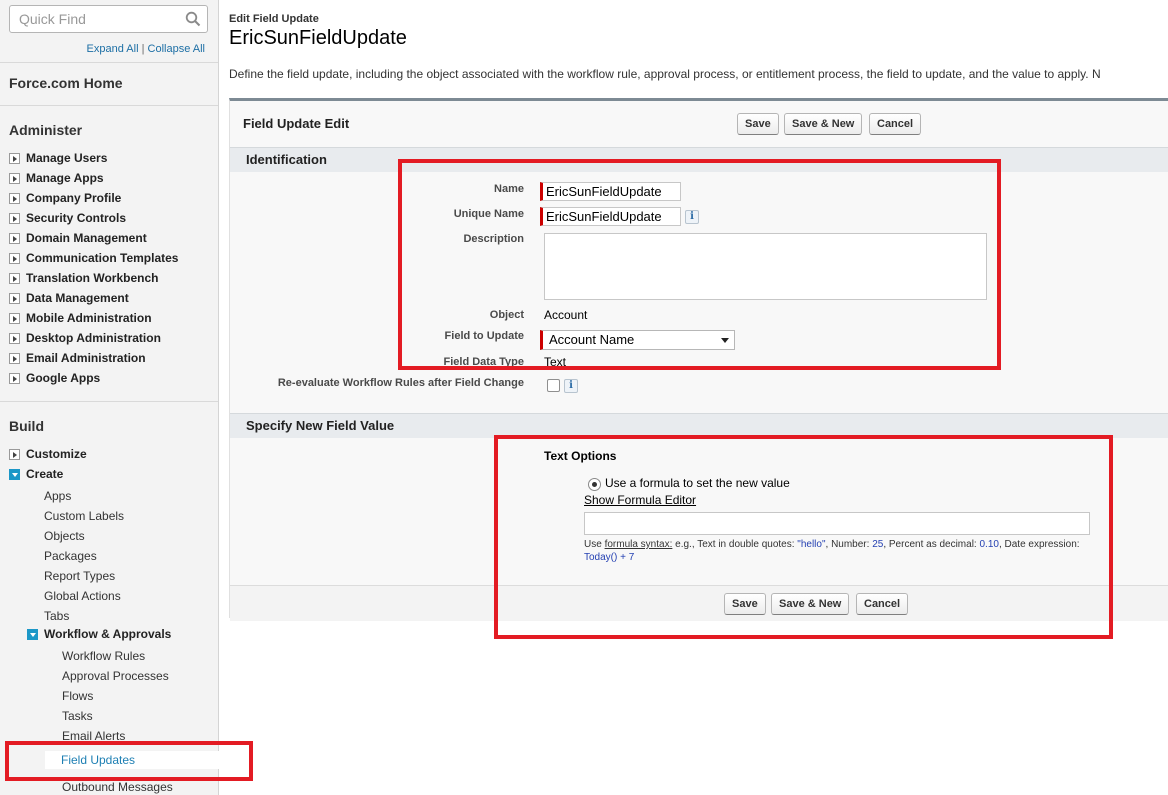  What do you see at coordinates (132, 760) in the screenshot?
I see `sidebar-sub-field-updates: Field Updates` at bounding box center [132, 760].